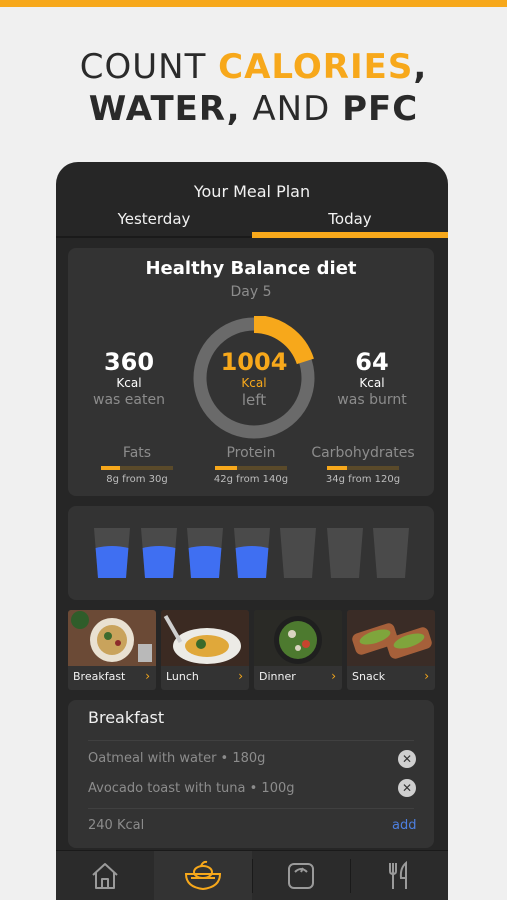 This screenshot has width=507, height=900. Describe the element at coordinates (391, 638) in the screenshot. I see `snack-photo` at that location.